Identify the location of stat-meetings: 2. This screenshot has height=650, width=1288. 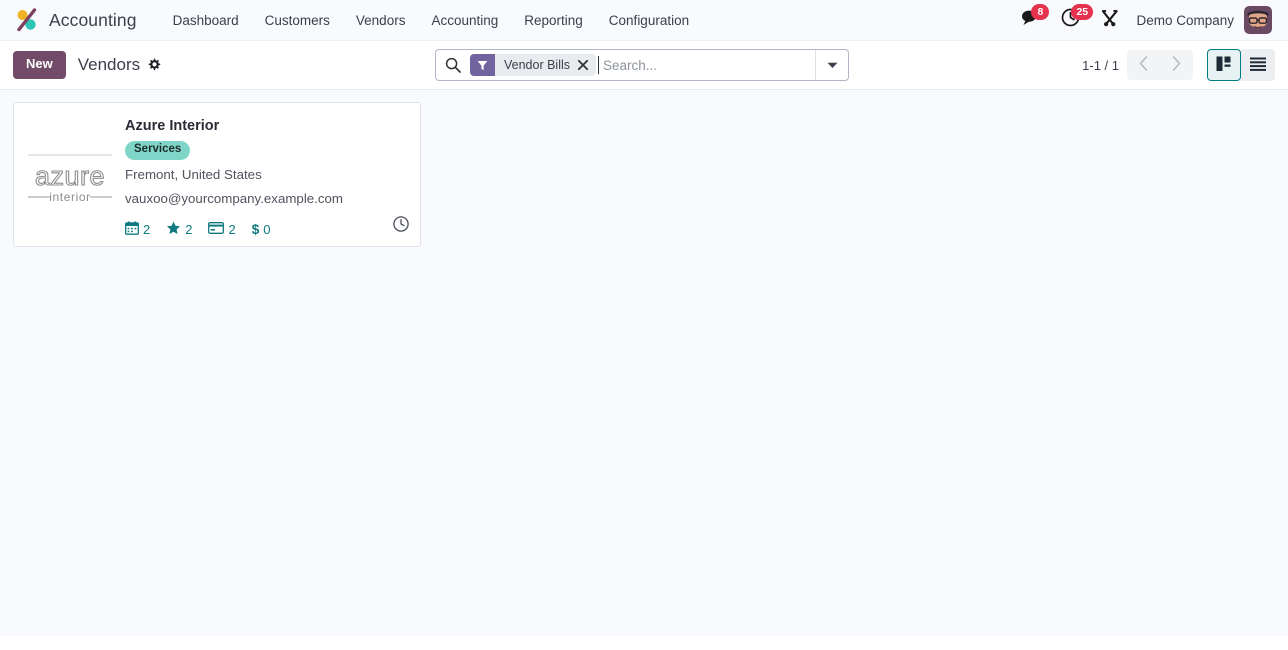
(137, 229).